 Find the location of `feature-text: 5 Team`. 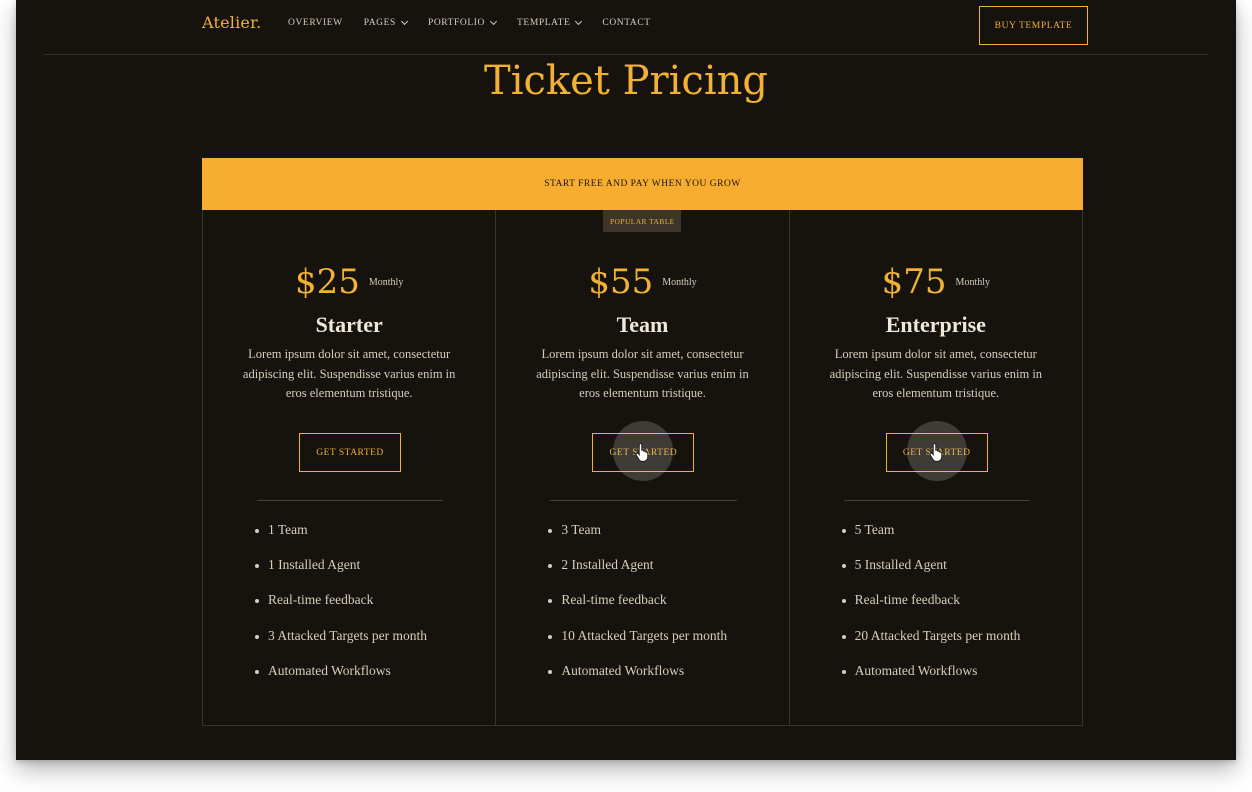

feature-text: 5 Team is located at coordinates (874, 529).